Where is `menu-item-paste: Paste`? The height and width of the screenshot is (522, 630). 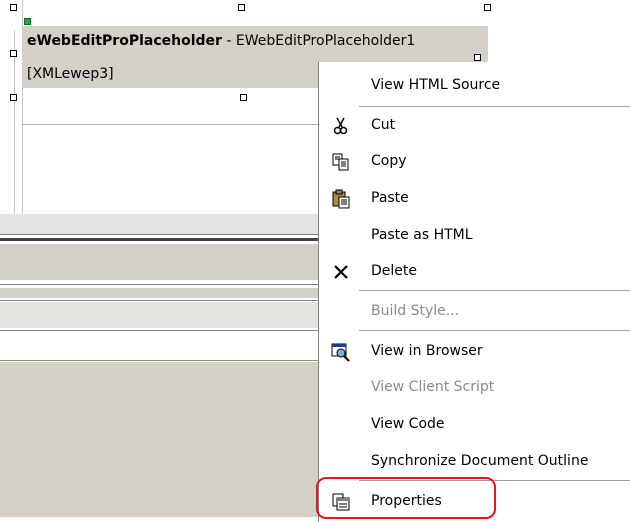 menu-item-paste: Paste is located at coordinates (474, 199).